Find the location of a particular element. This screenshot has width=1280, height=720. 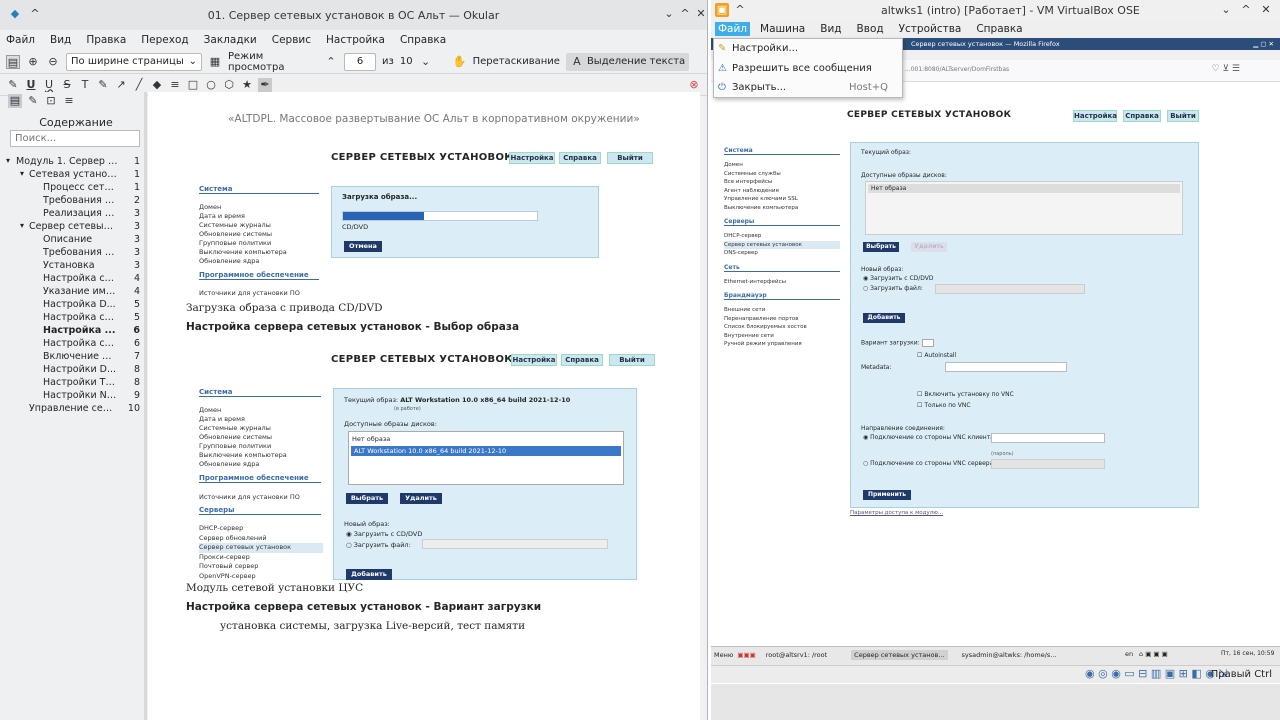

guest-nav-item: Домен is located at coordinates (782, 165).